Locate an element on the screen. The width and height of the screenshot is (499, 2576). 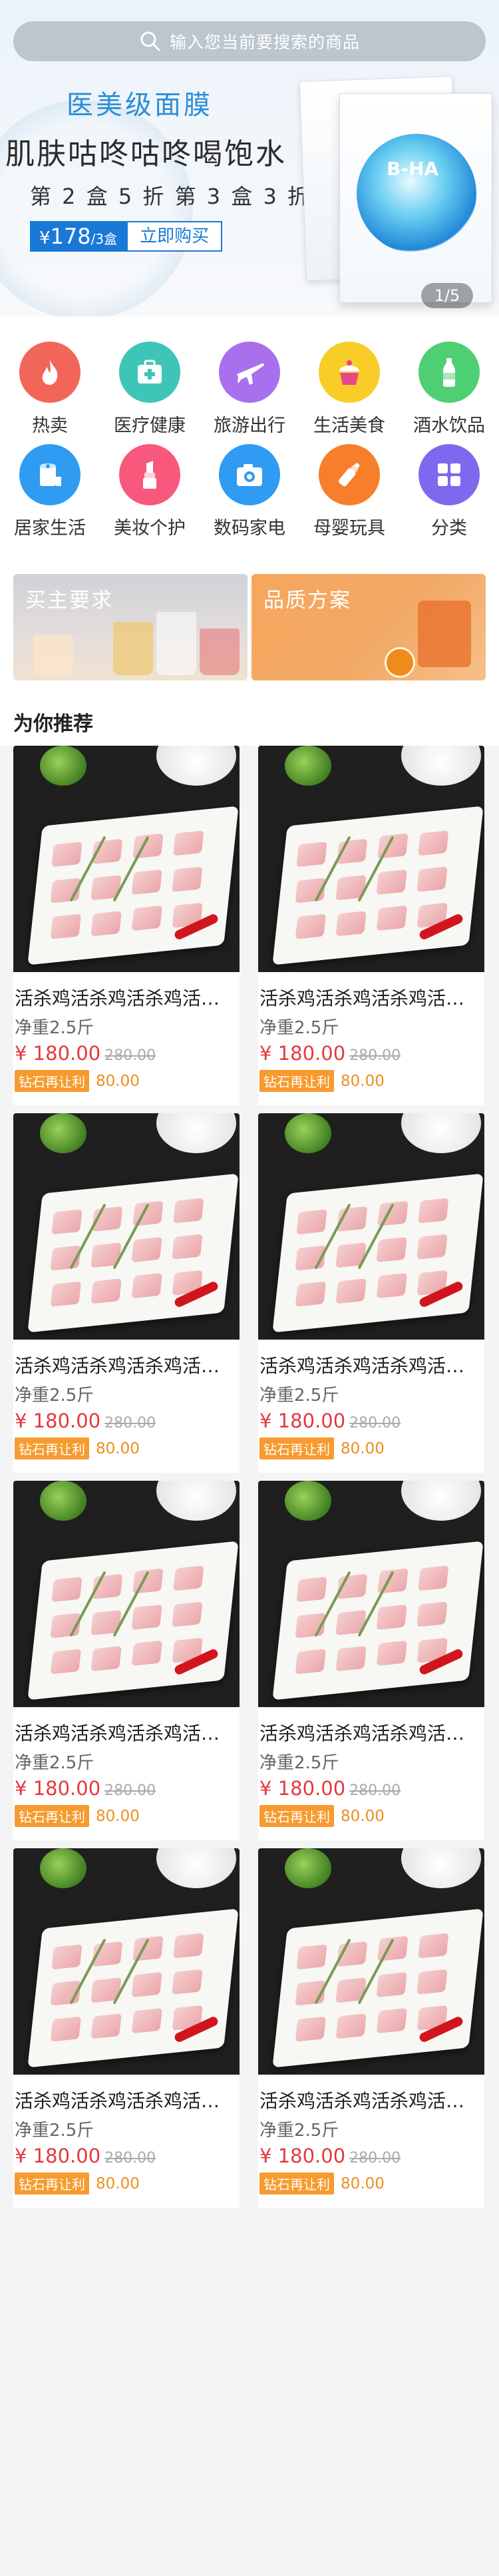
banner-headline: 肌肤咕咚咕咚喝饱水 is located at coordinates (146, 154).